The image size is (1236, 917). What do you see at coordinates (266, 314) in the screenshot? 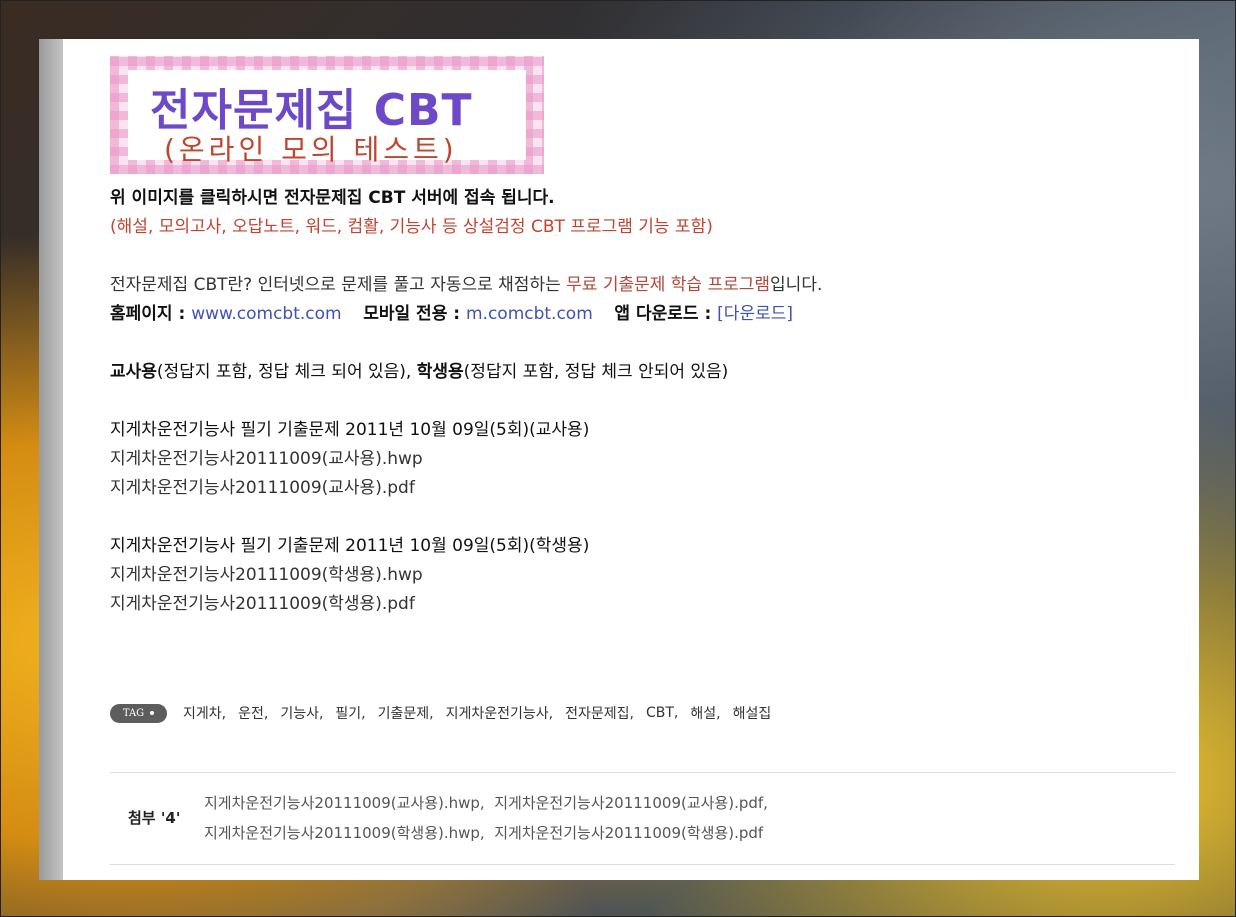
I see `home-link: www.comcbt.com` at bounding box center [266, 314].